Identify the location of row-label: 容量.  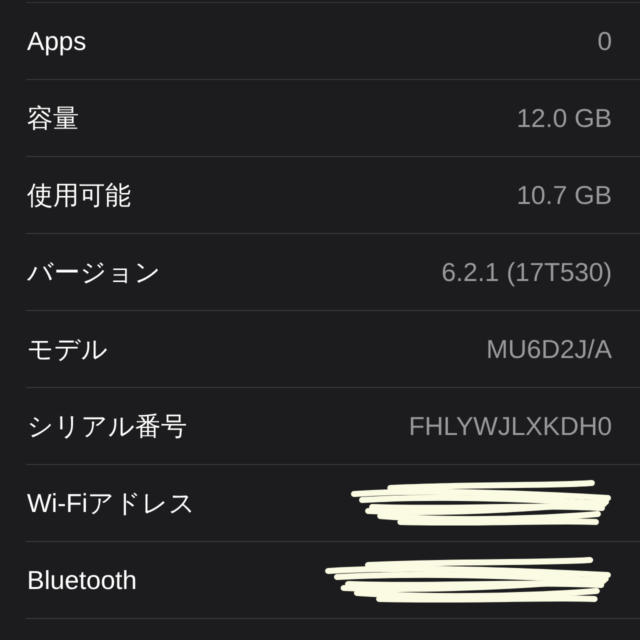
(52, 118).